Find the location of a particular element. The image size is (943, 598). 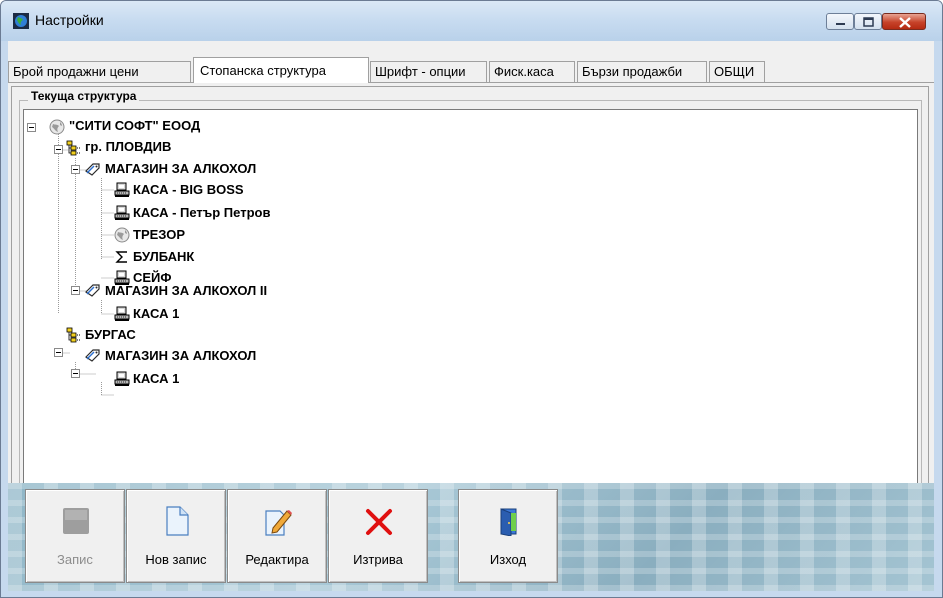

save-button: Запис is located at coordinates (75, 536).